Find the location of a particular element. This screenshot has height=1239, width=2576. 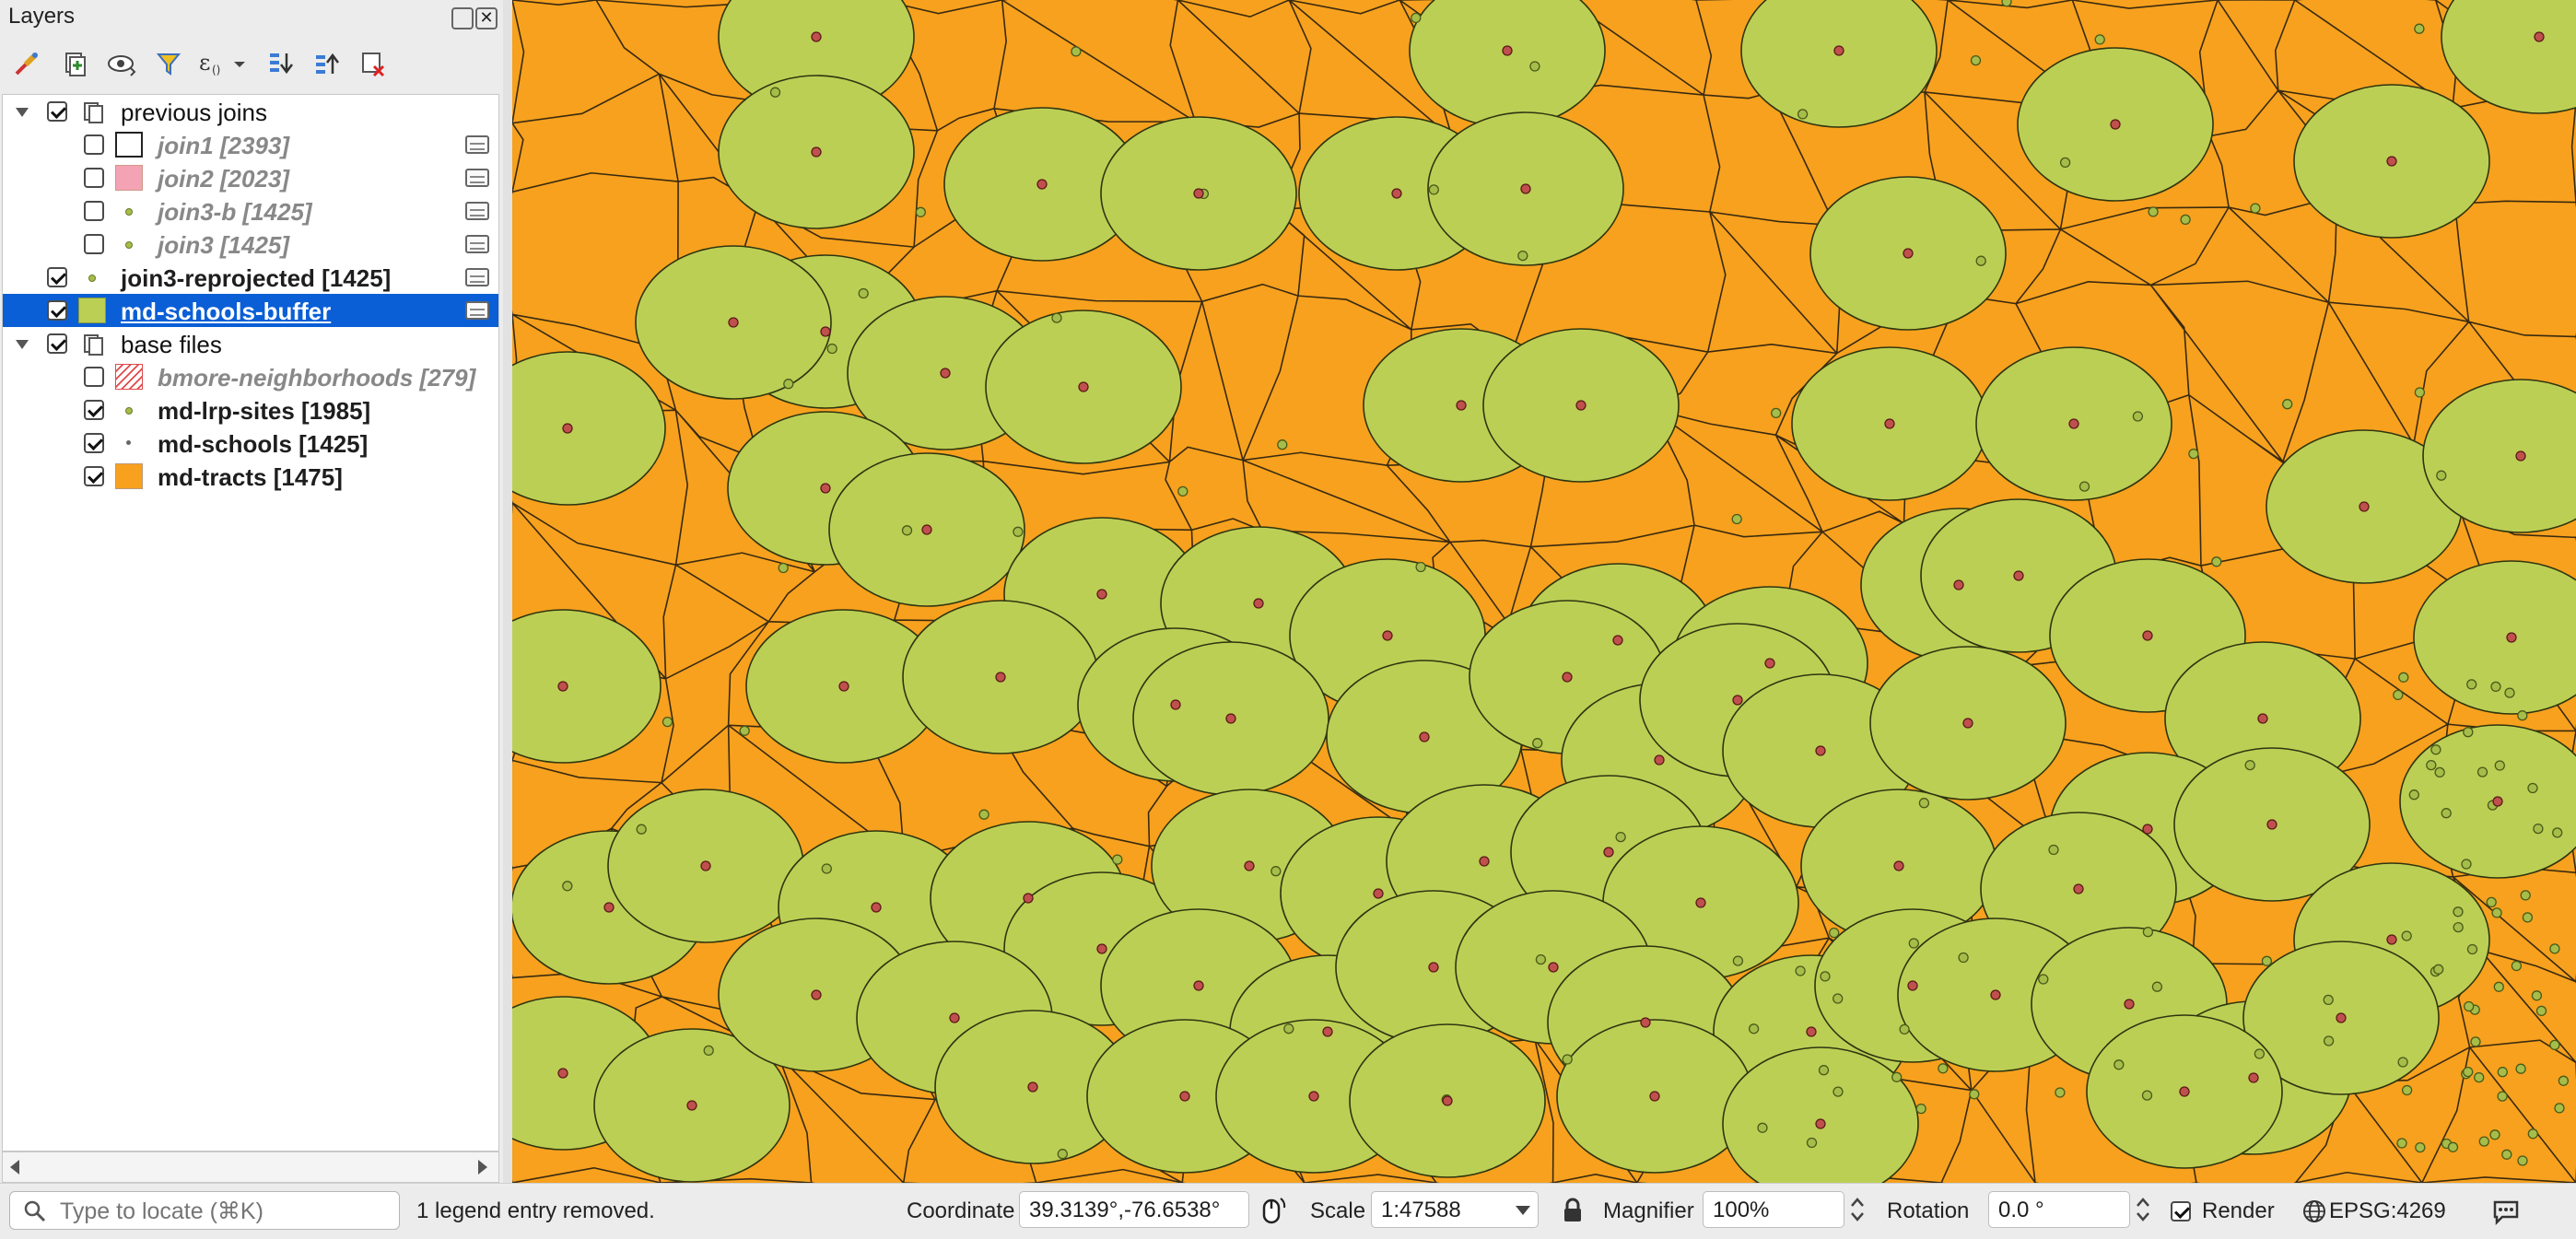

render-label: Render is located at coordinates (2238, 1210).